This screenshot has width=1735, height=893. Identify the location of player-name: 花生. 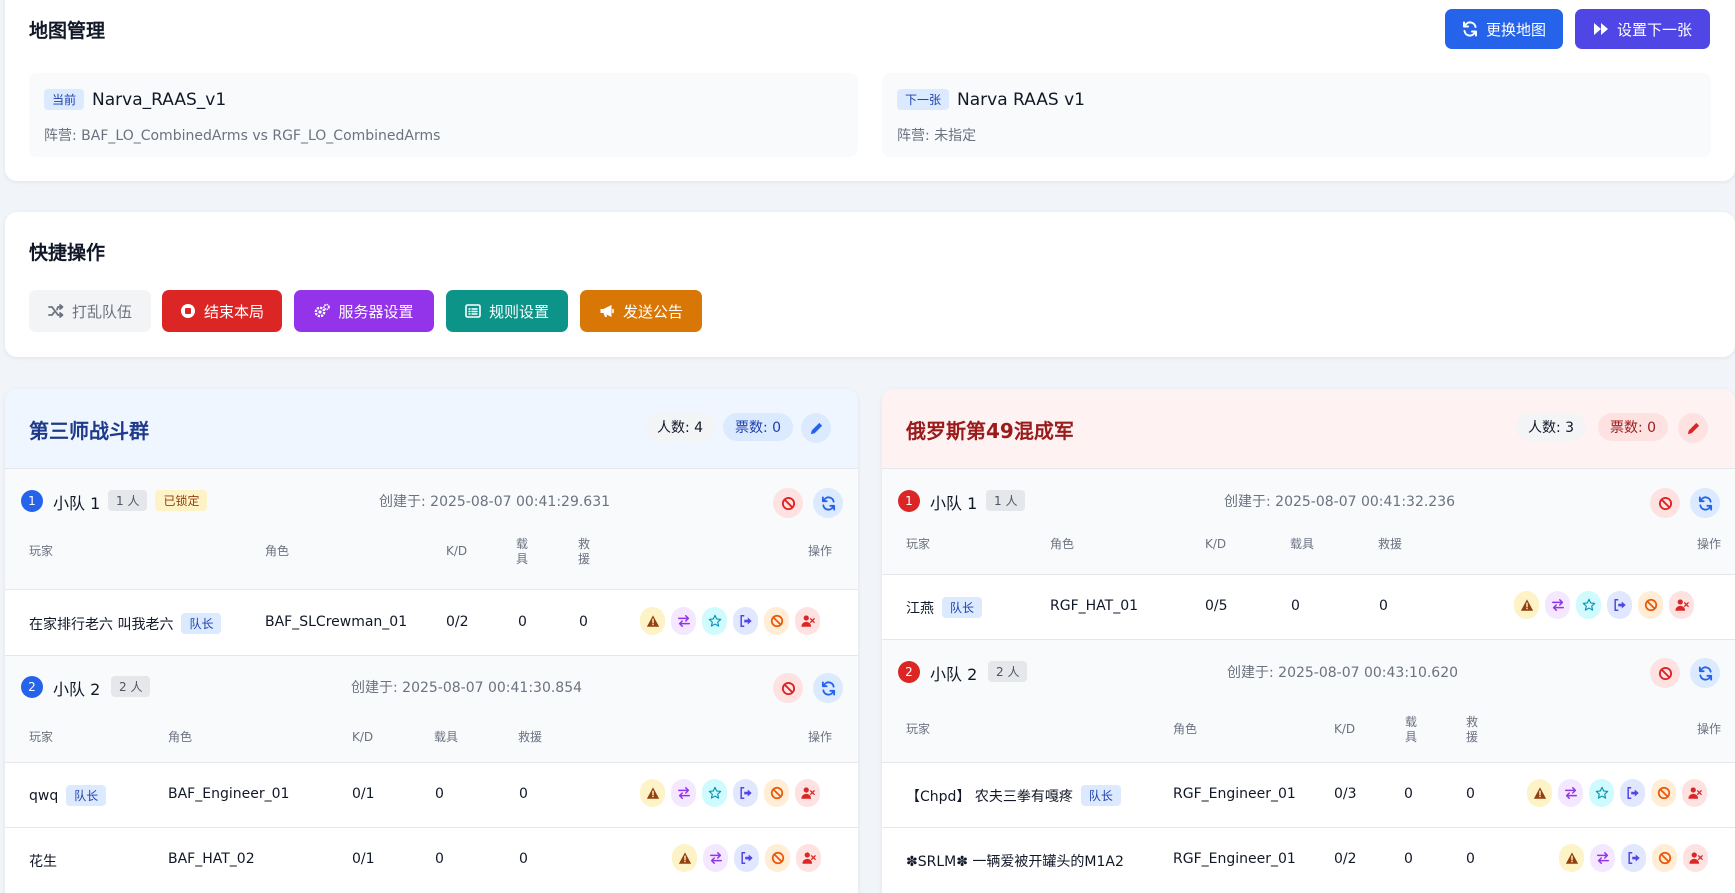
(43, 862).